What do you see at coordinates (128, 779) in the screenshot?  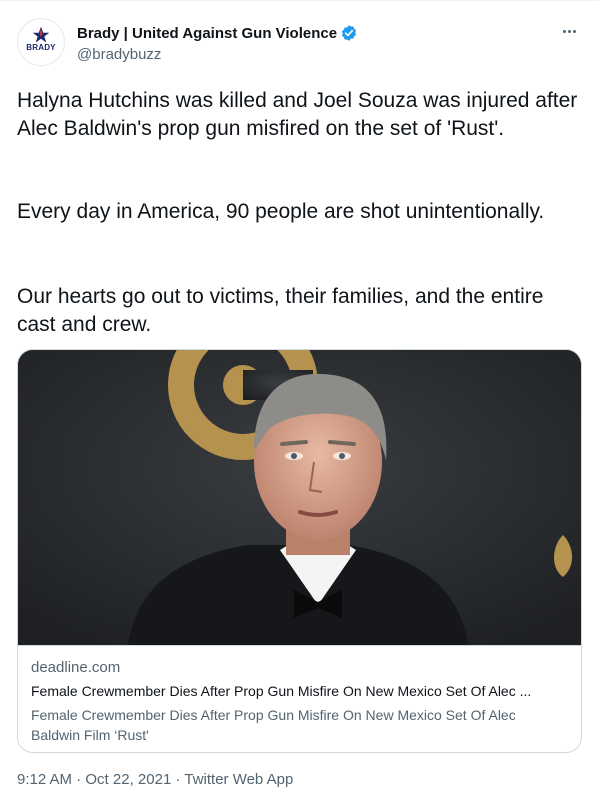 I see `tweet-date: Oct 22, 2021` at bounding box center [128, 779].